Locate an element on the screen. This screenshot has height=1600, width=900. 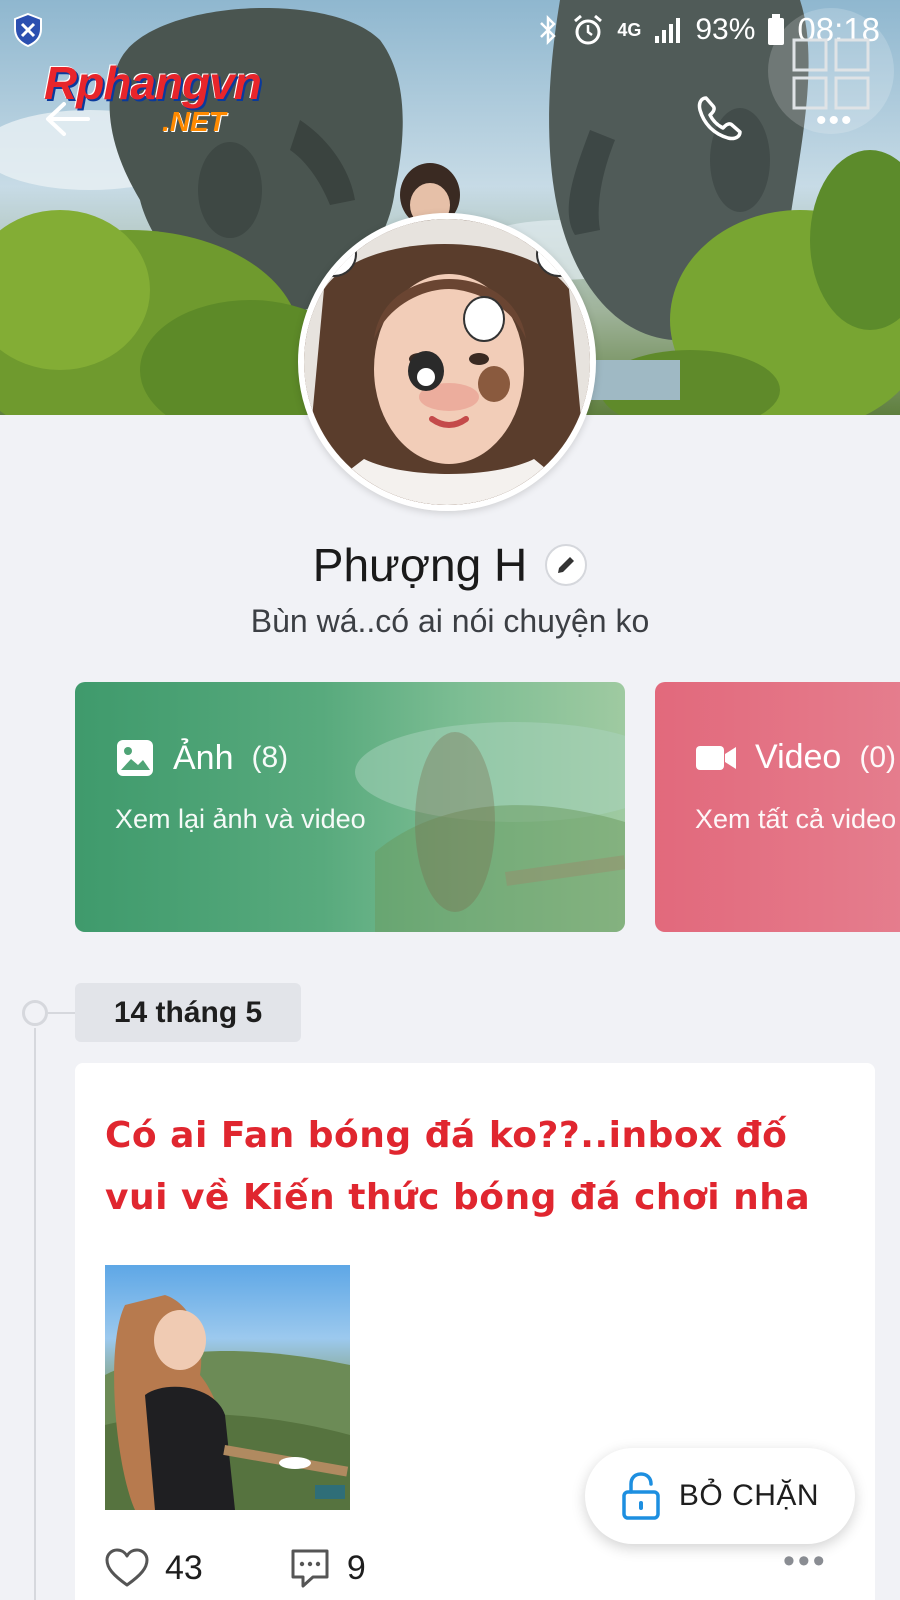
status-bar: 4G 93% 08:18 is located at coordinates (450, 30).